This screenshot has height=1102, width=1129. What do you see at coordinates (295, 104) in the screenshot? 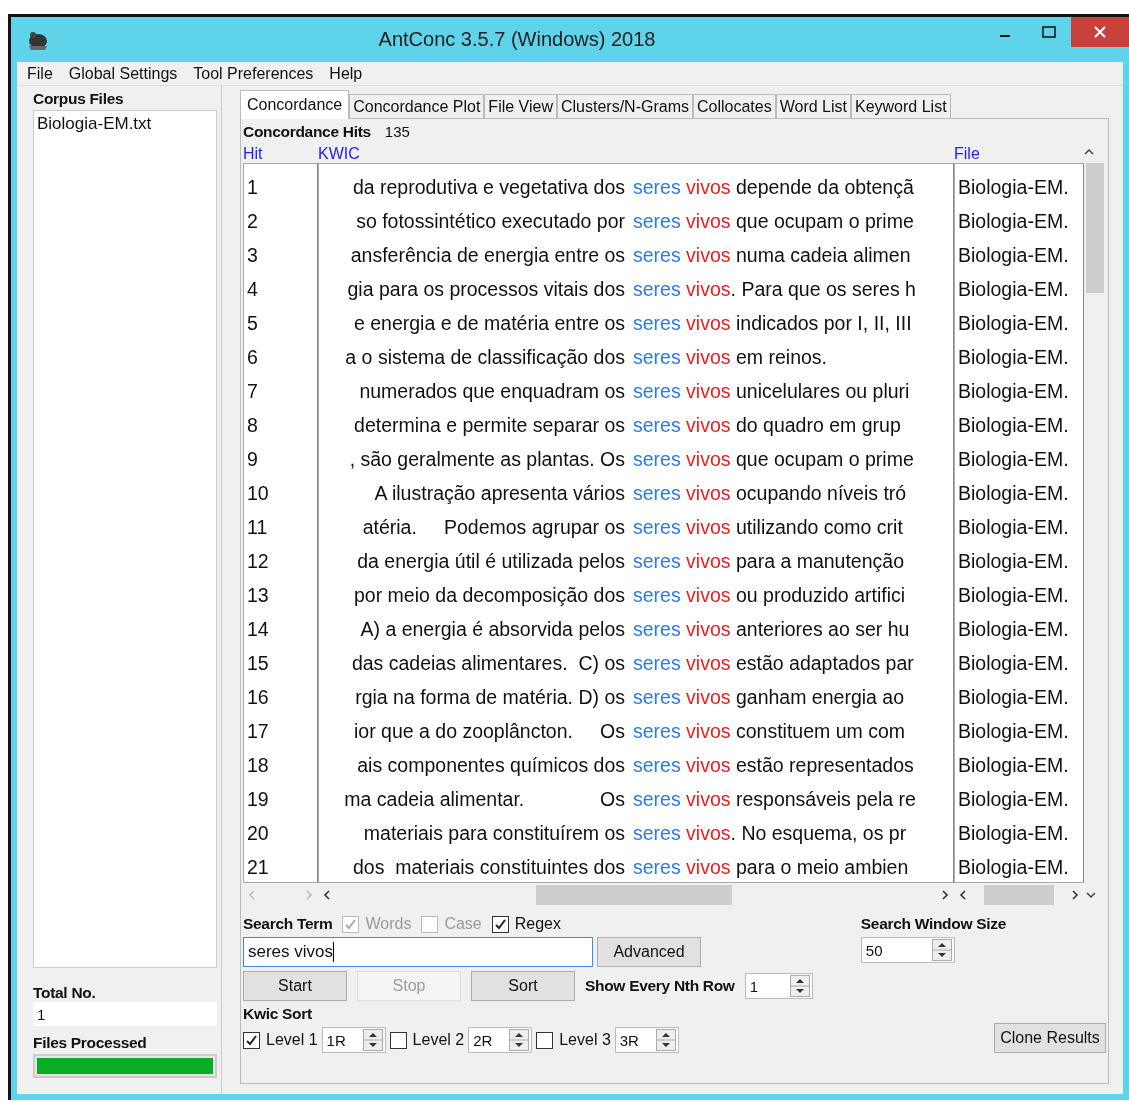
I see `tab: Concordance` at bounding box center [295, 104].